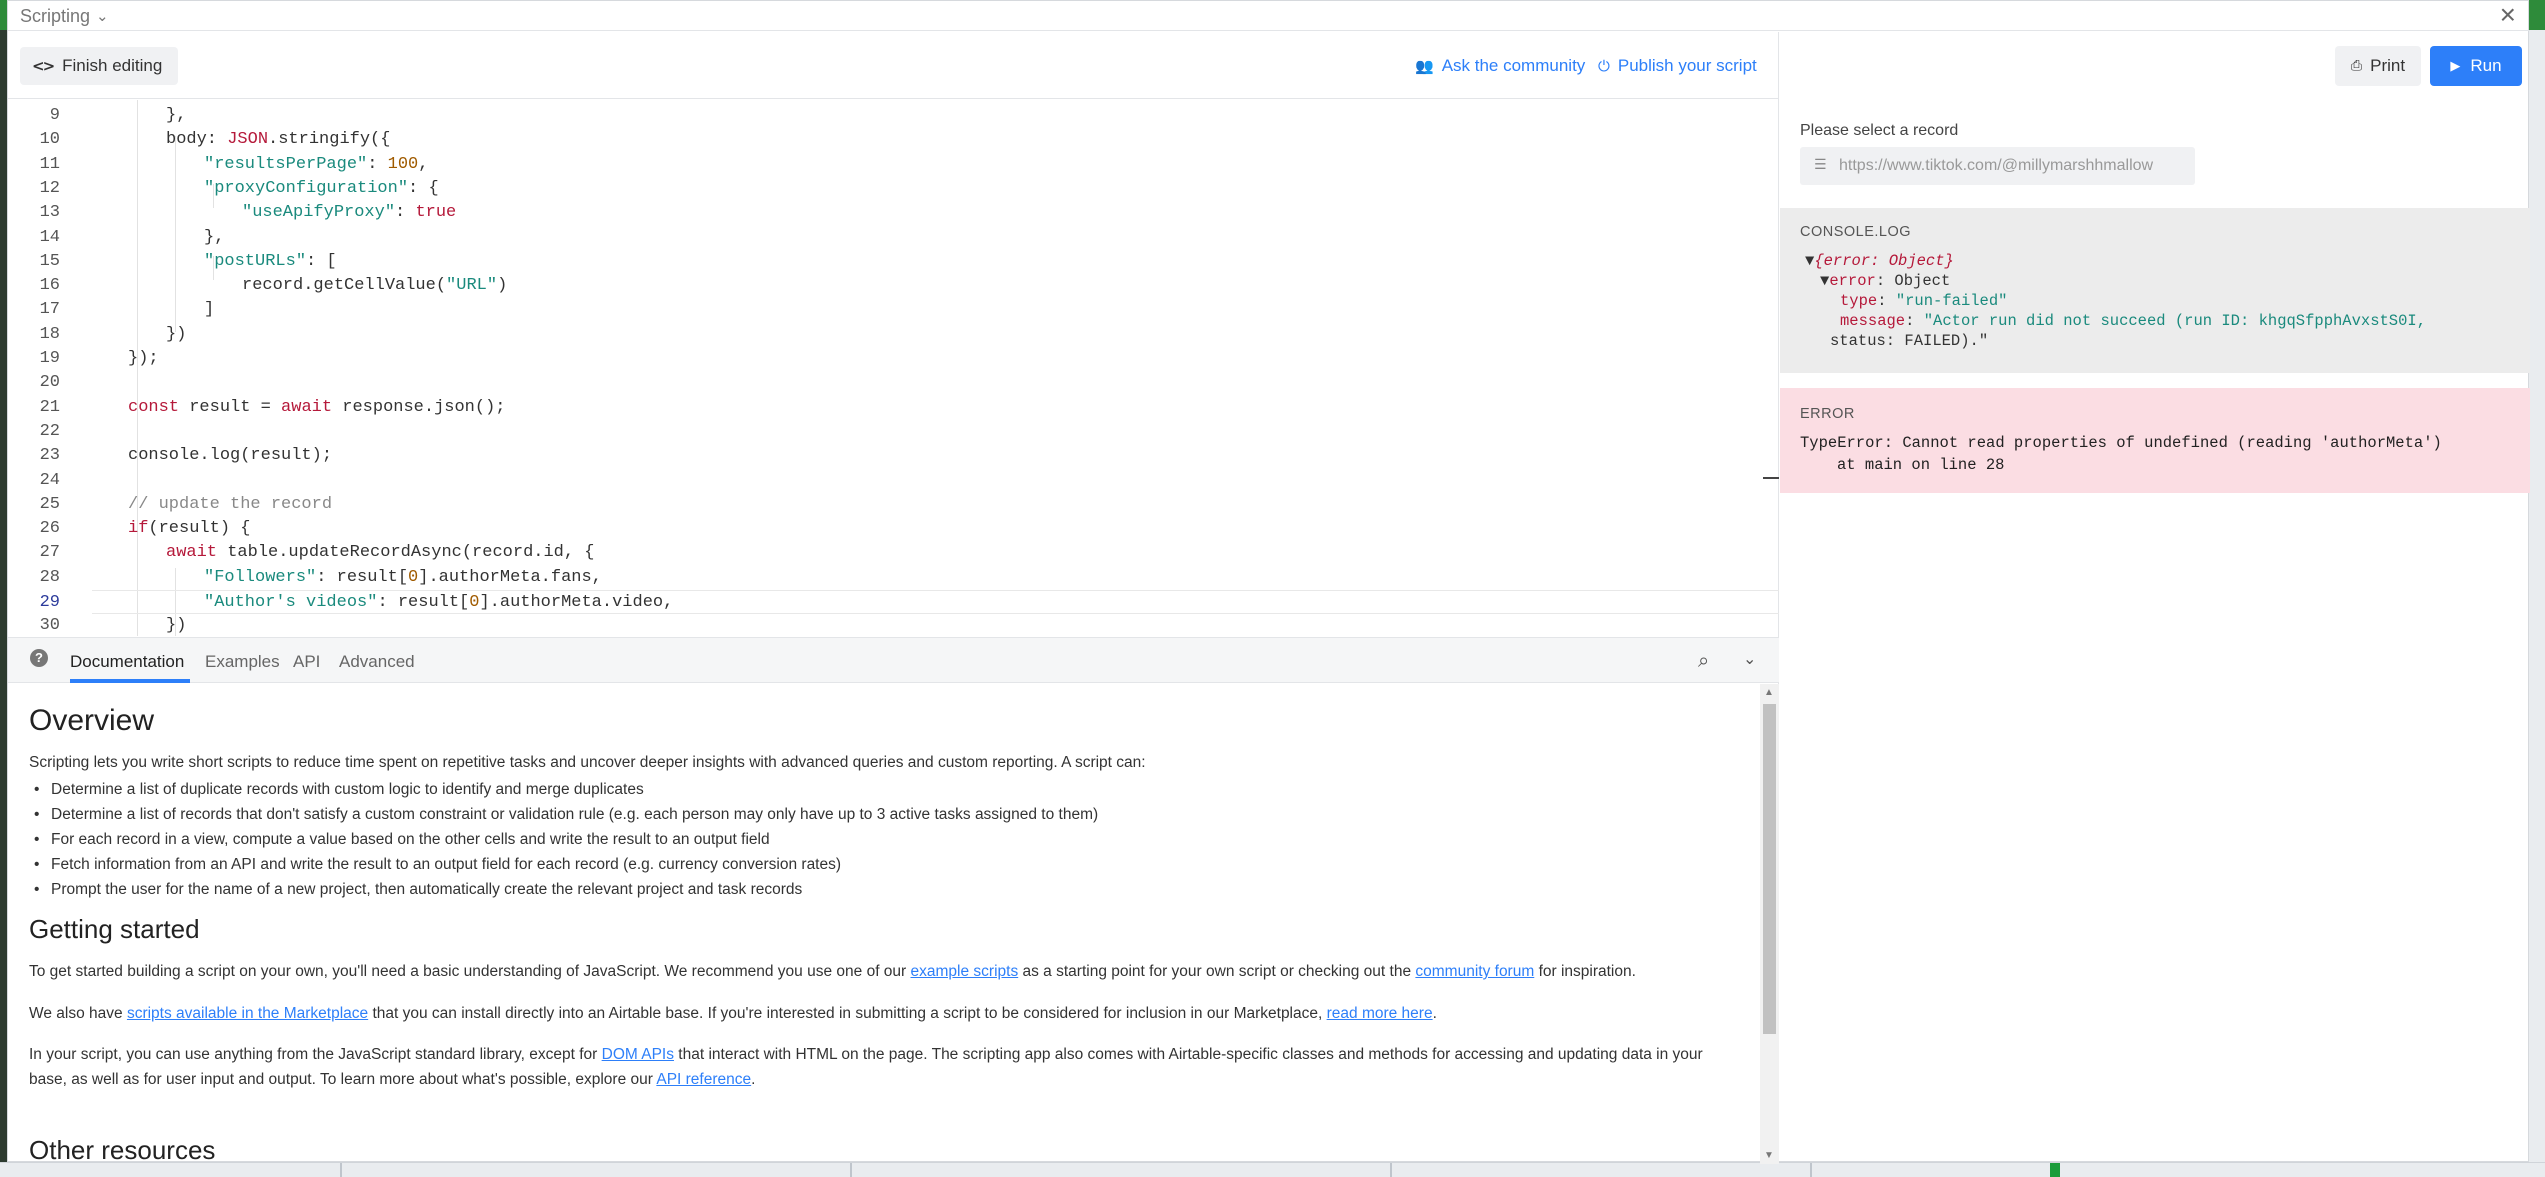 The height and width of the screenshot is (1177, 2545). Describe the element at coordinates (893, 310) in the screenshot. I see `code-line: 17]` at that location.